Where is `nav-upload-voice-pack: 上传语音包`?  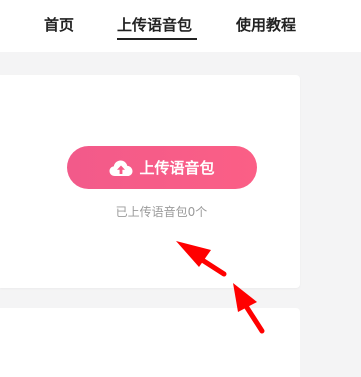
nav-upload-voice-pack: 上传语音包 is located at coordinates (154, 25).